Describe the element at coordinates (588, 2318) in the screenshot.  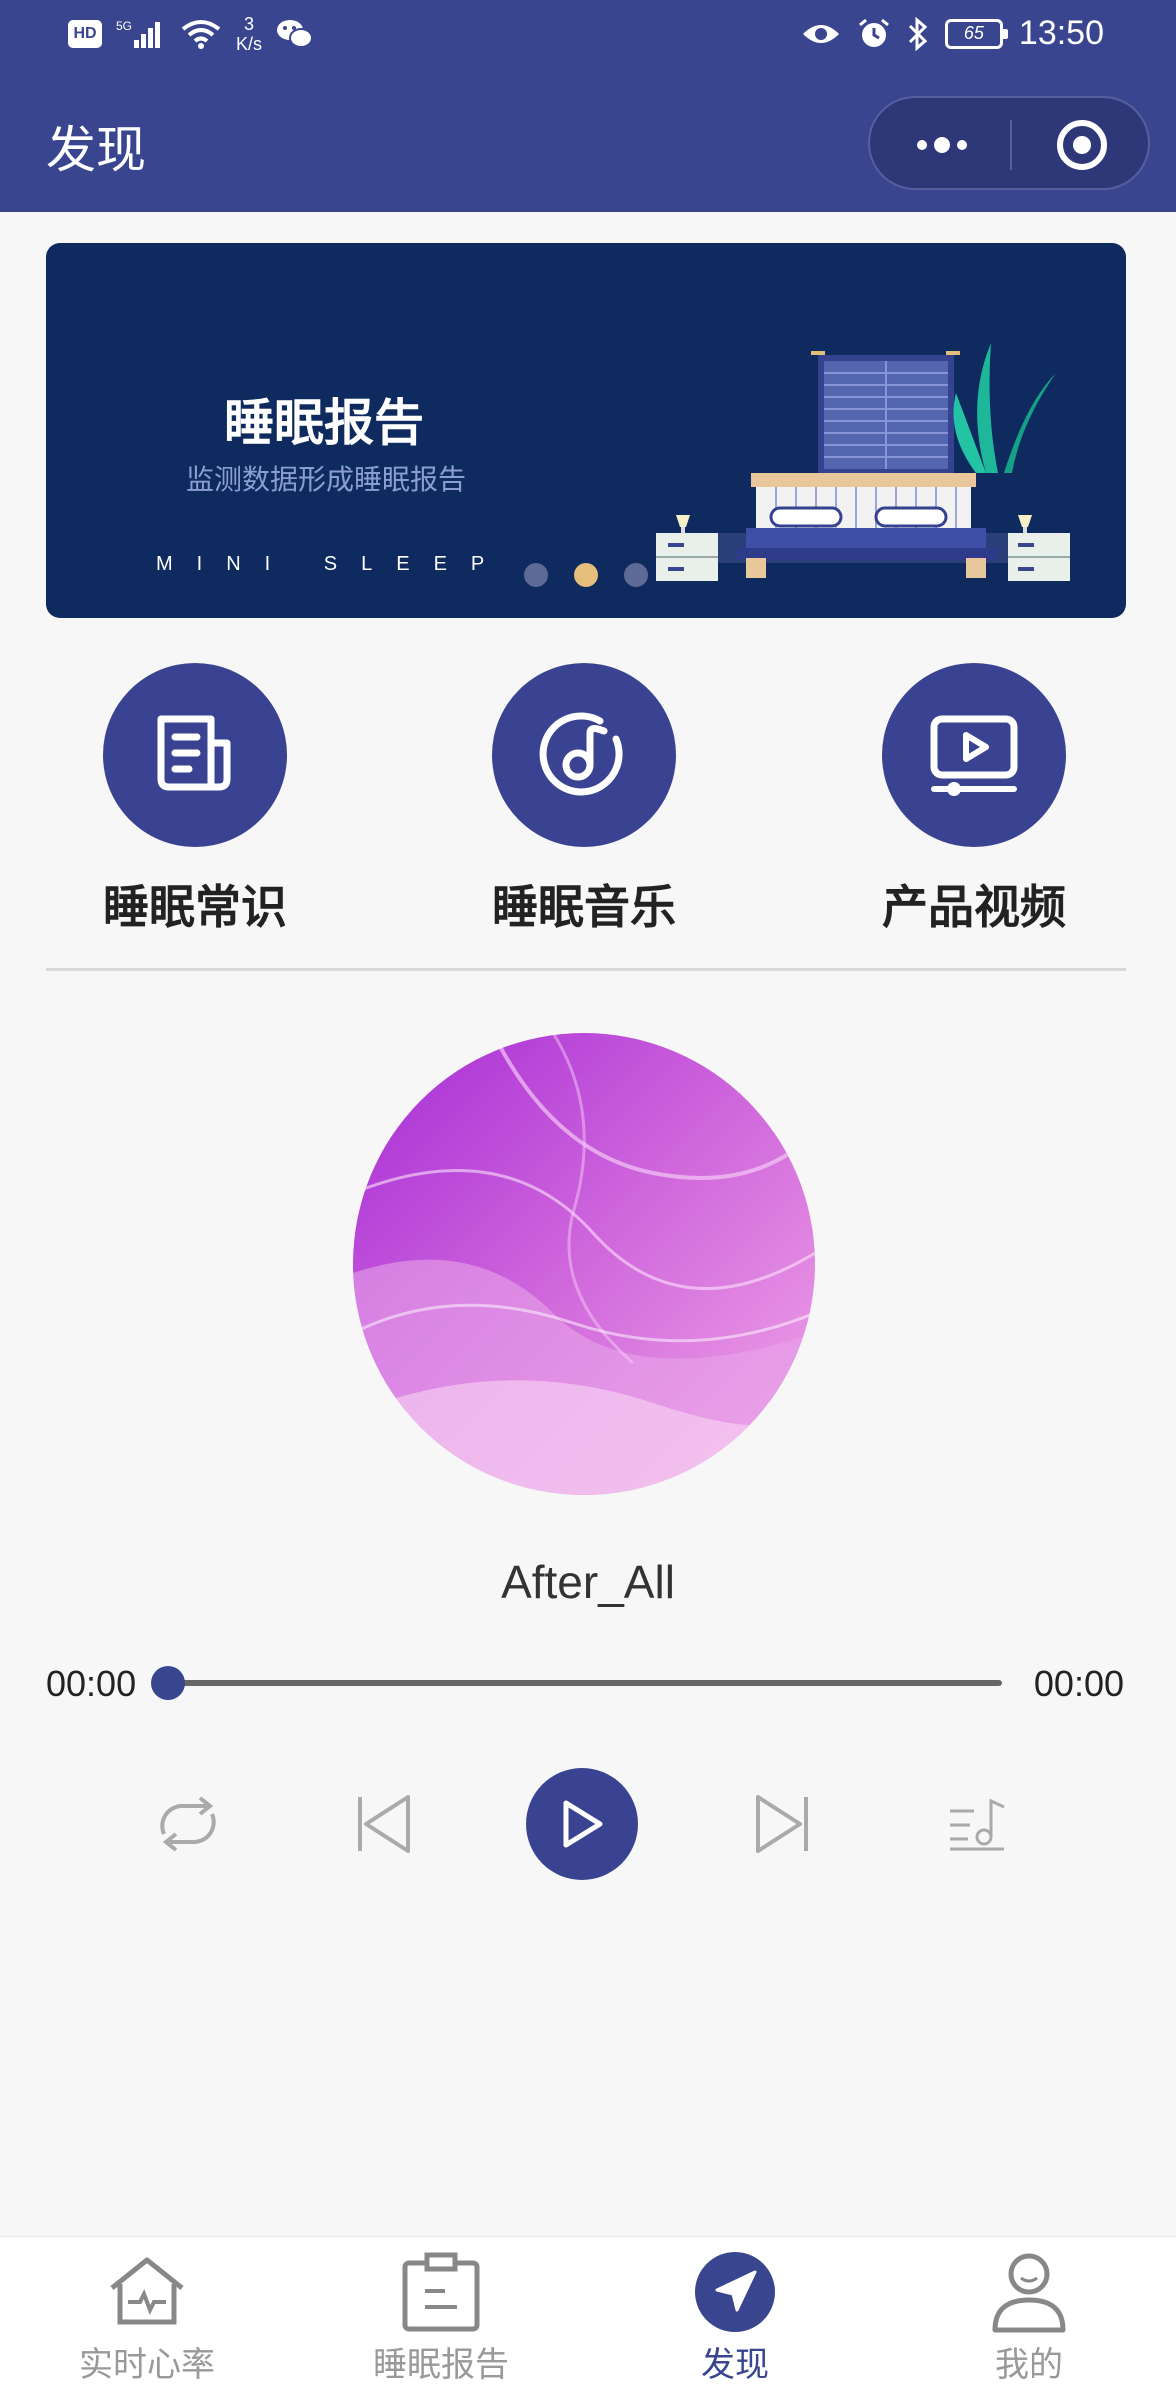
I see `tab-bar: 实时心率 睡眠报告 发现 我的` at that location.